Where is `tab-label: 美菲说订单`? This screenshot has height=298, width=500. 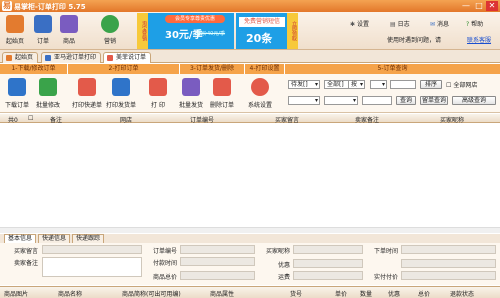
tab-label: 美菲说订单 is located at coordinates (131, 57).